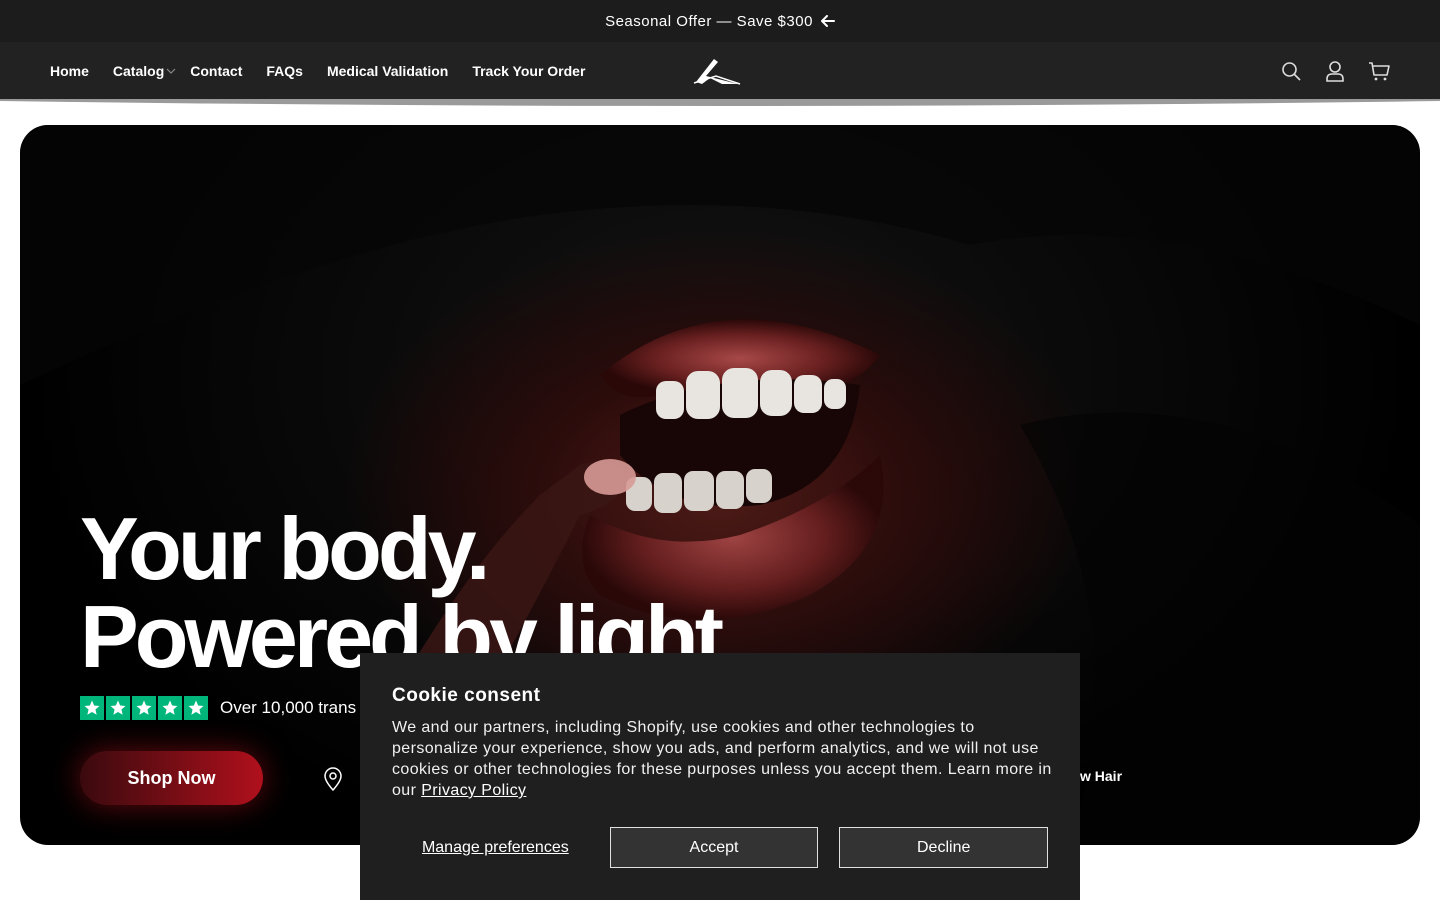 This screenshot has height=900, width=1440. I want to click on header-icons, so click(1335, 71).